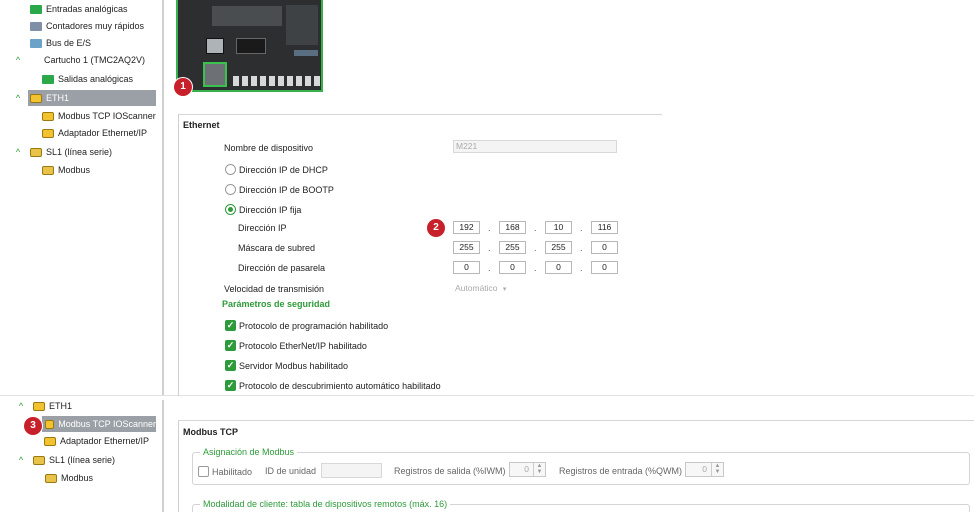 The height and width of the screenshot is (512, 974). What do you see at coordinates (33, 426) in the screenshot?
I see `callout-badge-3: 3` at bounding box center [33, 426].